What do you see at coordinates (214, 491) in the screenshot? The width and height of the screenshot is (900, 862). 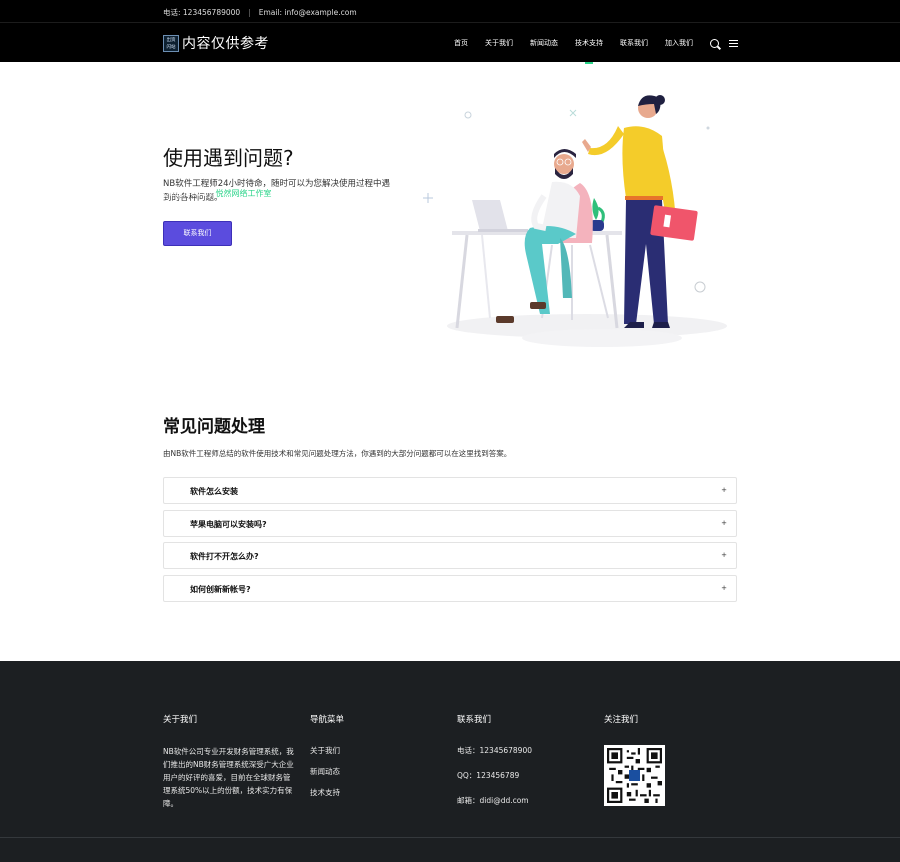 I see `faq-question: 软件怎么安装` at bounding box center [214, 491].